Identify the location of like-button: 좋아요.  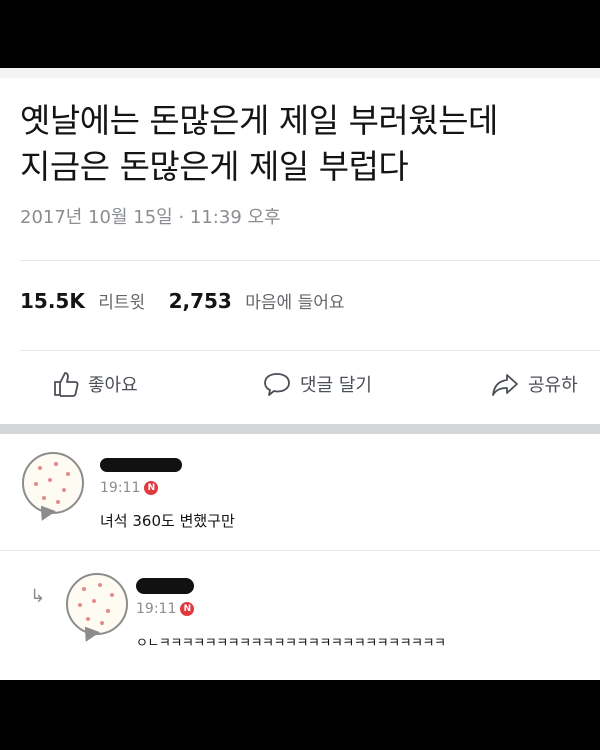
(95, 384).